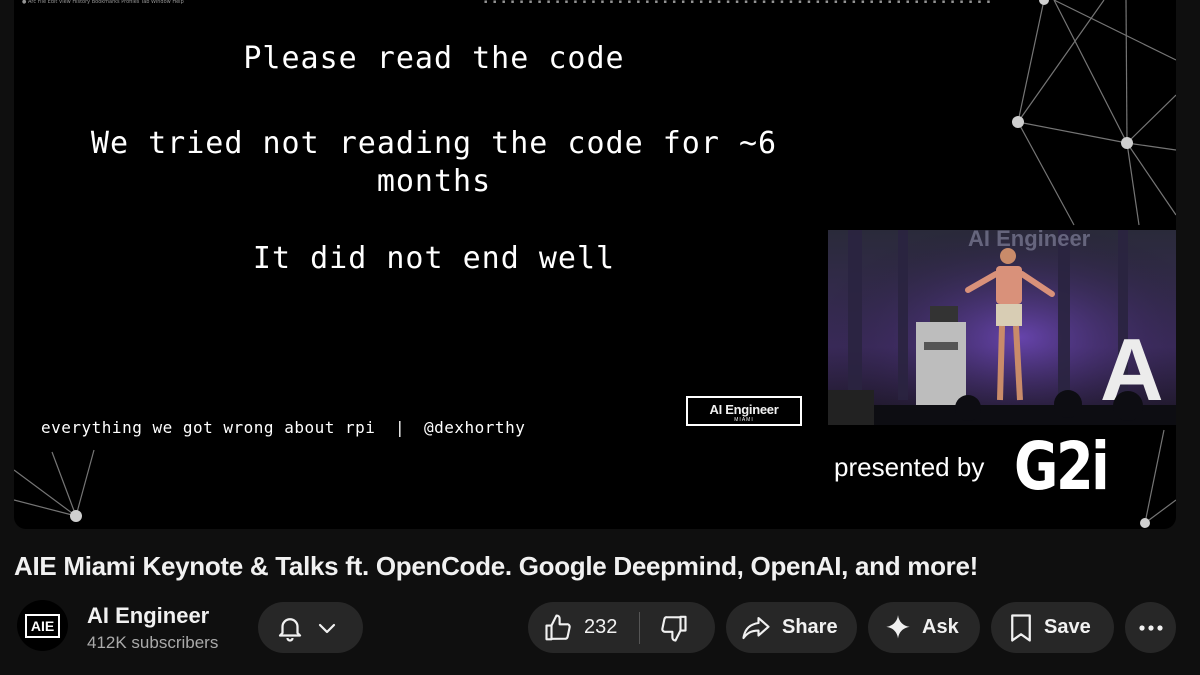 Image resolution: width=1200 pixels, height=675 pixels. I want to click on bell-icon, so click(290, 628).